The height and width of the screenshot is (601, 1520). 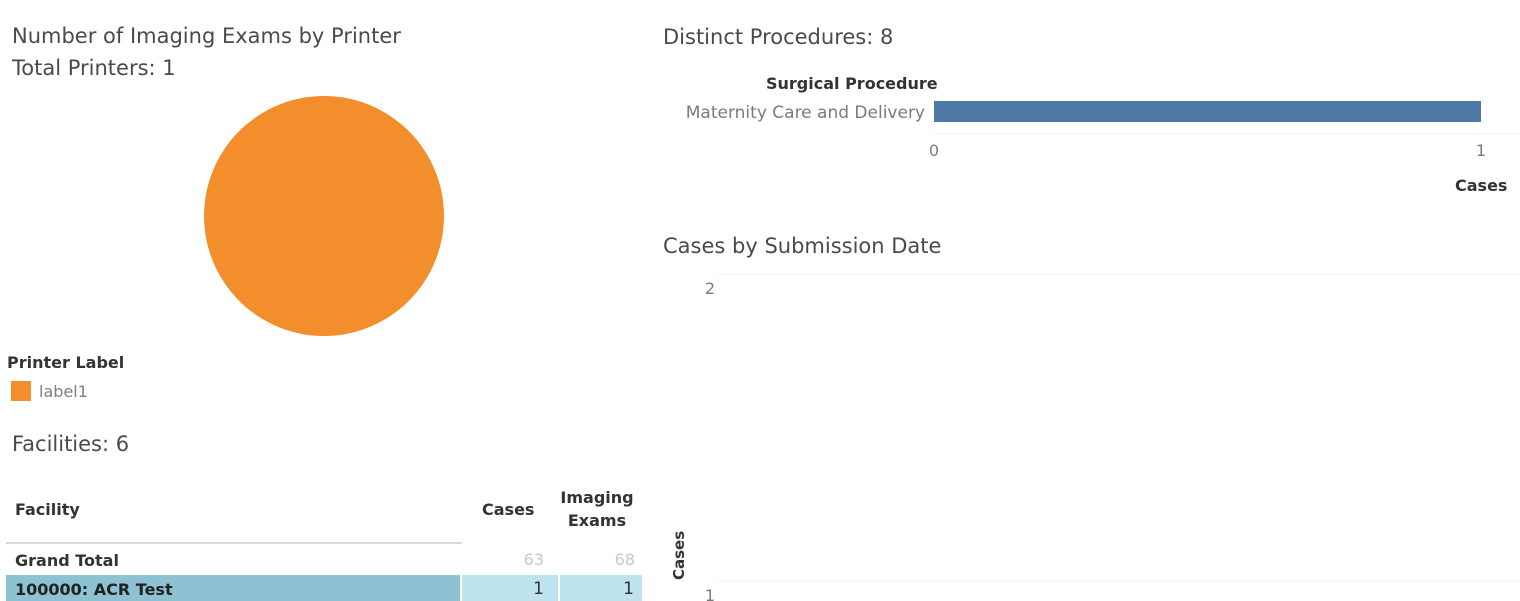 I want to click on col-header-imaging-exams: Imaging Exams, so click(x=597, y=509).